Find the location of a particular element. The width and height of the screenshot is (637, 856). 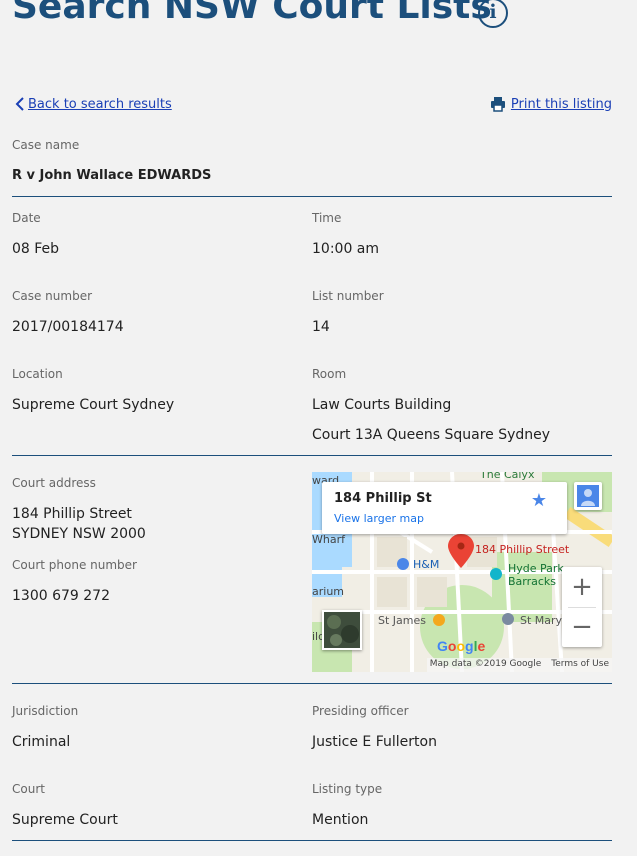

location-value: Supreme Court Sydney is located at coordinates (93, 405).